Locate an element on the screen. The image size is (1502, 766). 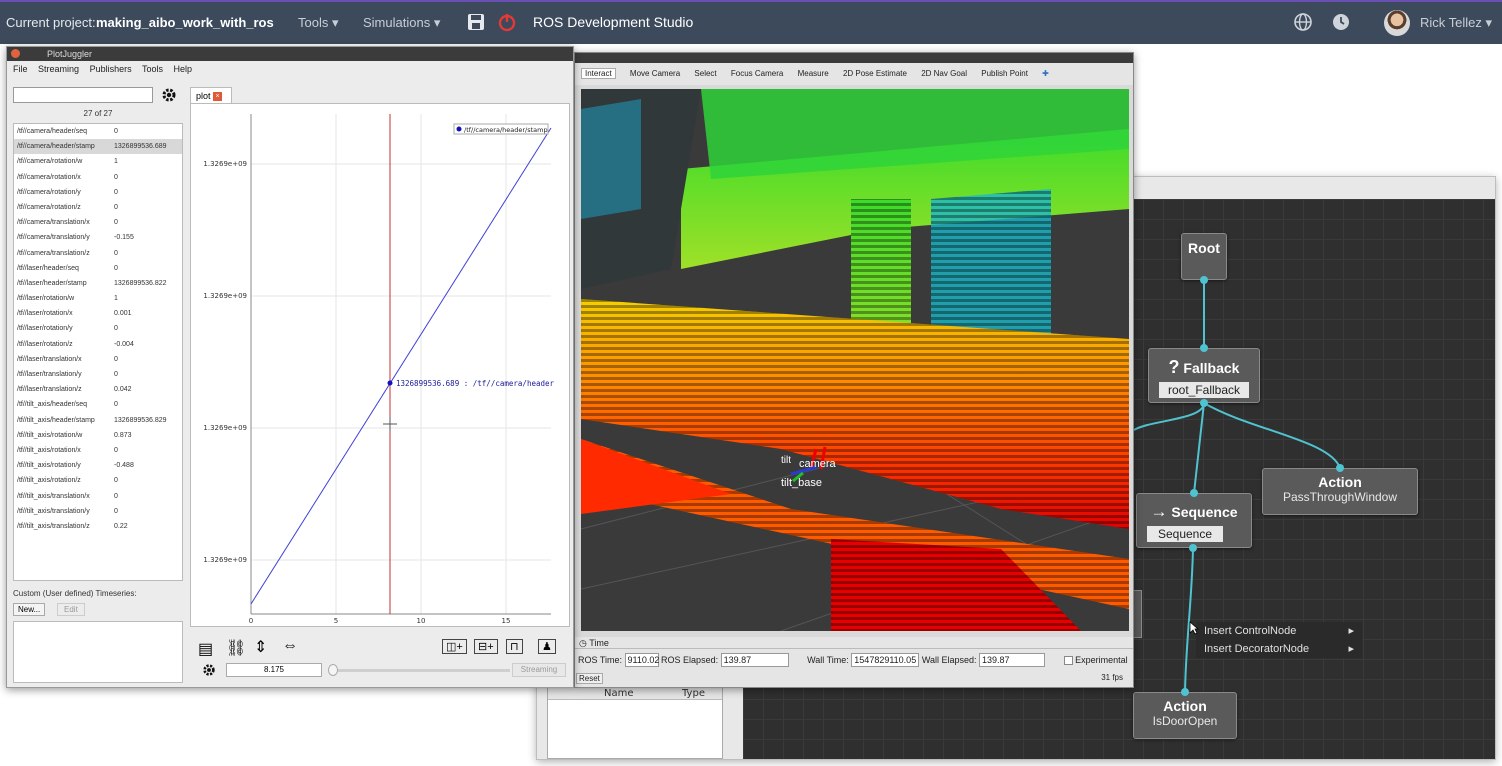
close-icon is located at coordinates (15, 53).